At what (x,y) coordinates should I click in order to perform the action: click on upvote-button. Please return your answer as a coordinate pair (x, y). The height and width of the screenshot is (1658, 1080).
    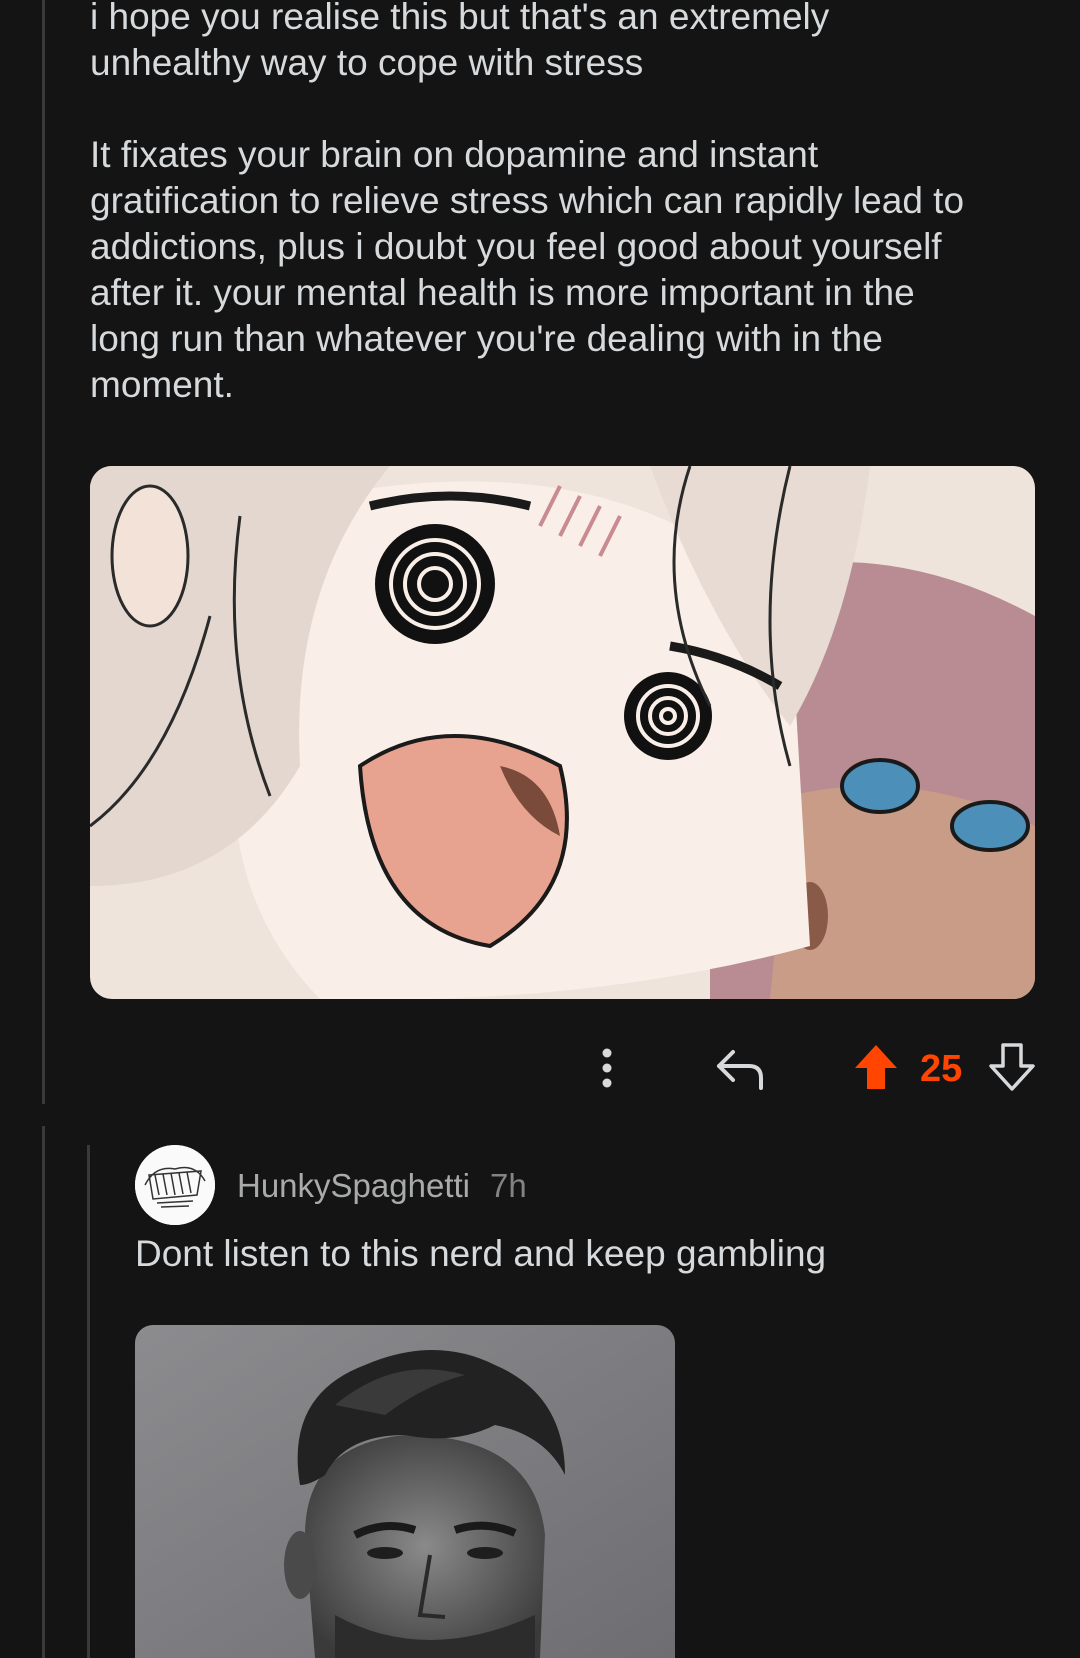
    Looking at the image, I should click on (876, 1067).